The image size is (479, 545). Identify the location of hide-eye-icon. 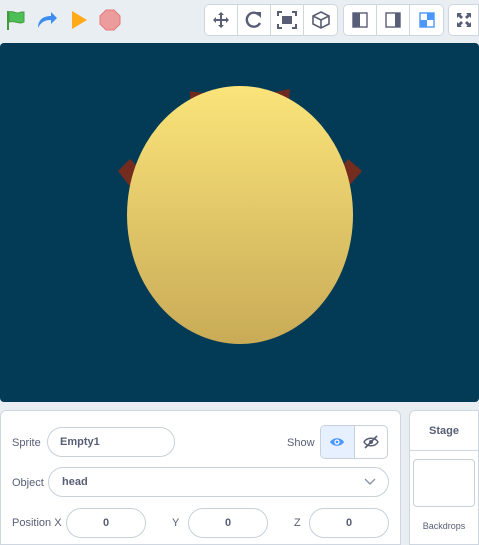
(371, 442).